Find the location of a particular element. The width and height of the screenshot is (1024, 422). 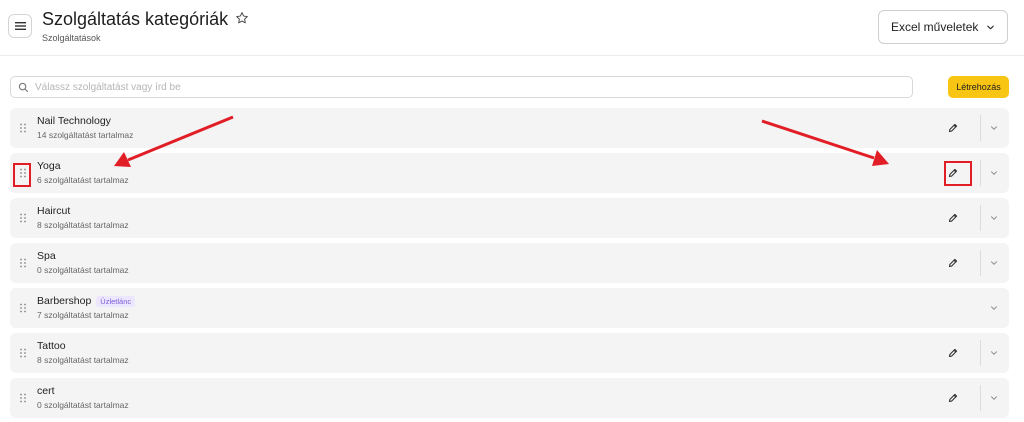

category-service-count: 6 szolgáltatást tartalmaz is located at coordinates (83, 180).